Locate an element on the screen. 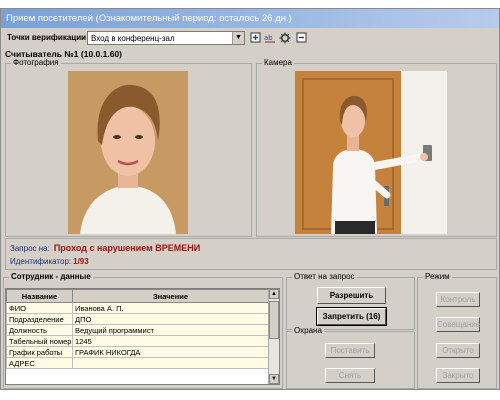 The height and width of the screenshot is (400, 500). table-cell-value: Иванова А. П. is located at coordinates (170, 308).